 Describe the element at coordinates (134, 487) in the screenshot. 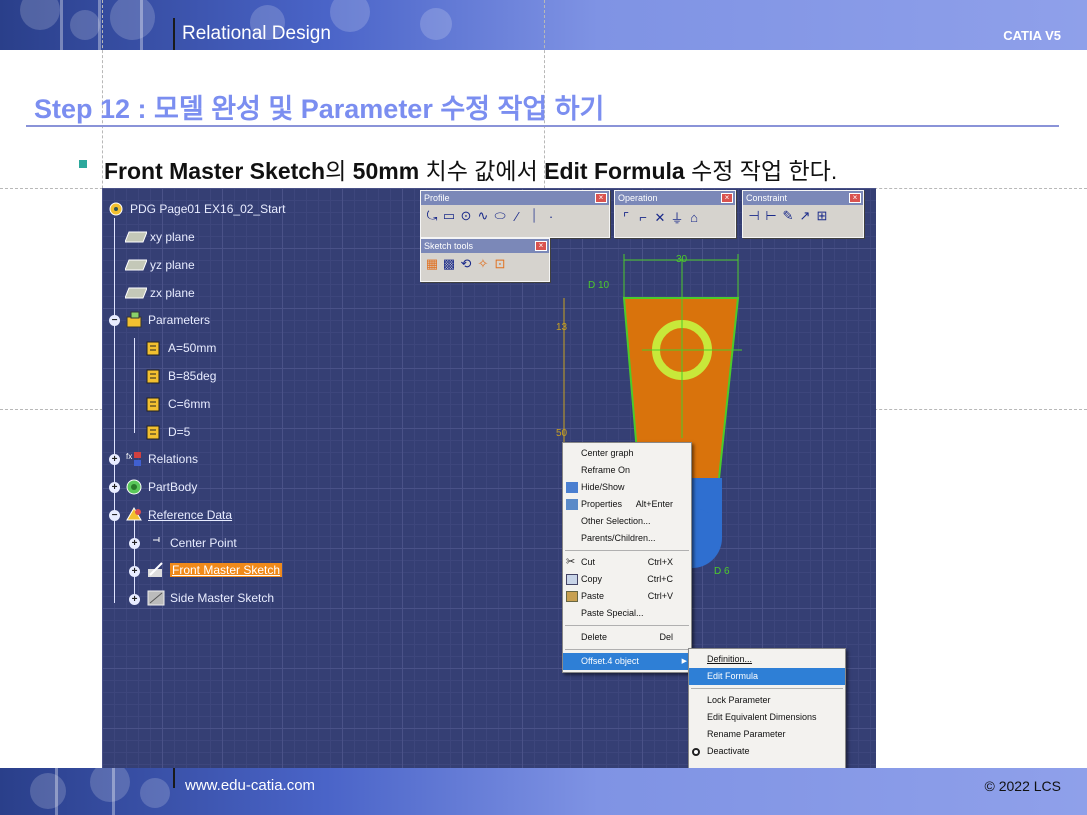

I see `partbody-icon` at that location.